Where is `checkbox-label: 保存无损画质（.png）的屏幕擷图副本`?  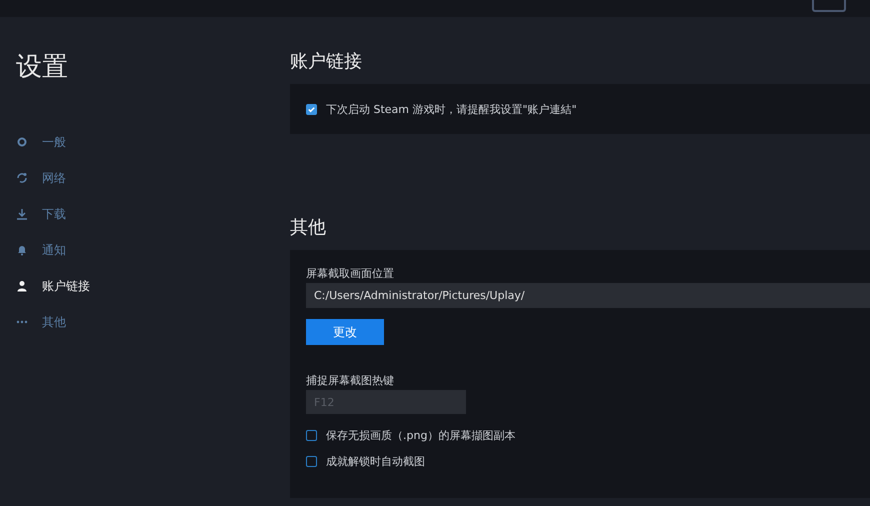 checkbox-label: 保存无损画质（.png）的屏幕擷图副本 is located at coordinates (421, 435).